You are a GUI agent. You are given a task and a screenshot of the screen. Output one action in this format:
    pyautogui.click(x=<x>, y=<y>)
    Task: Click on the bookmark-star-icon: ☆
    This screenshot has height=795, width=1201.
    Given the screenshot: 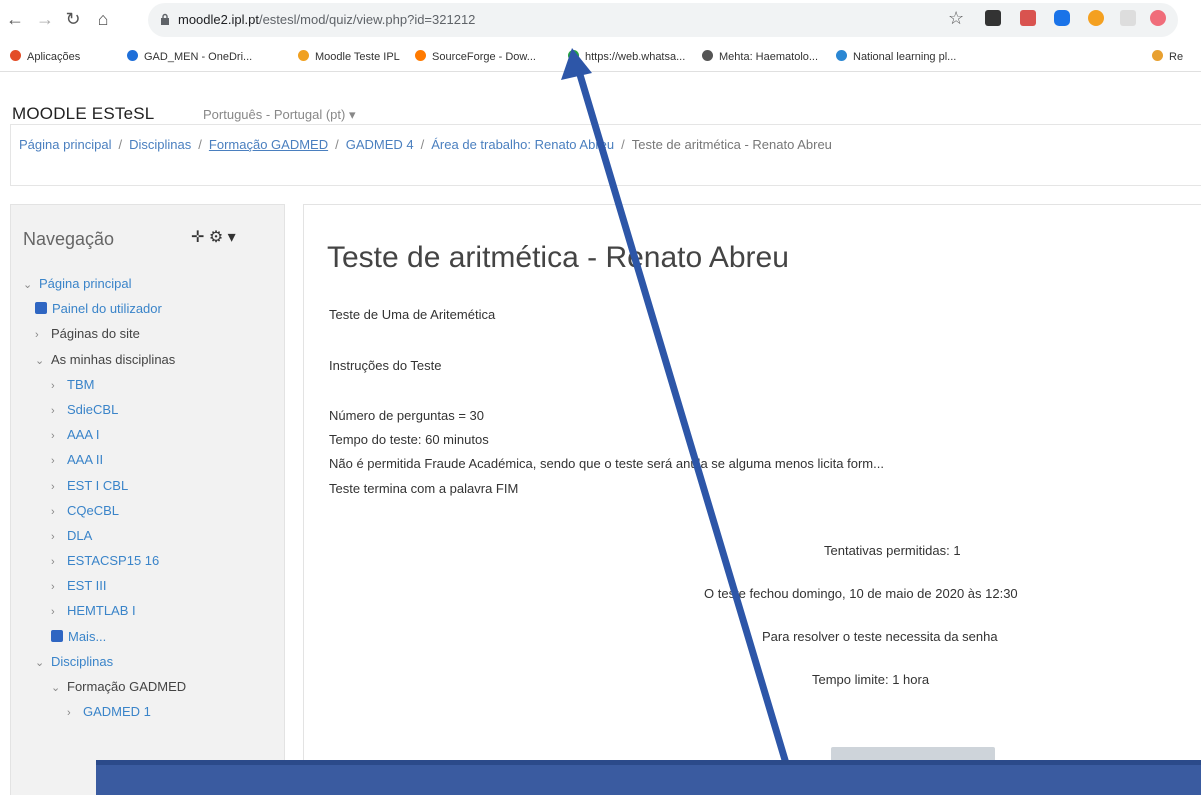 What is the action you would take?
    pyautogui.click(x=956, y=18)
    